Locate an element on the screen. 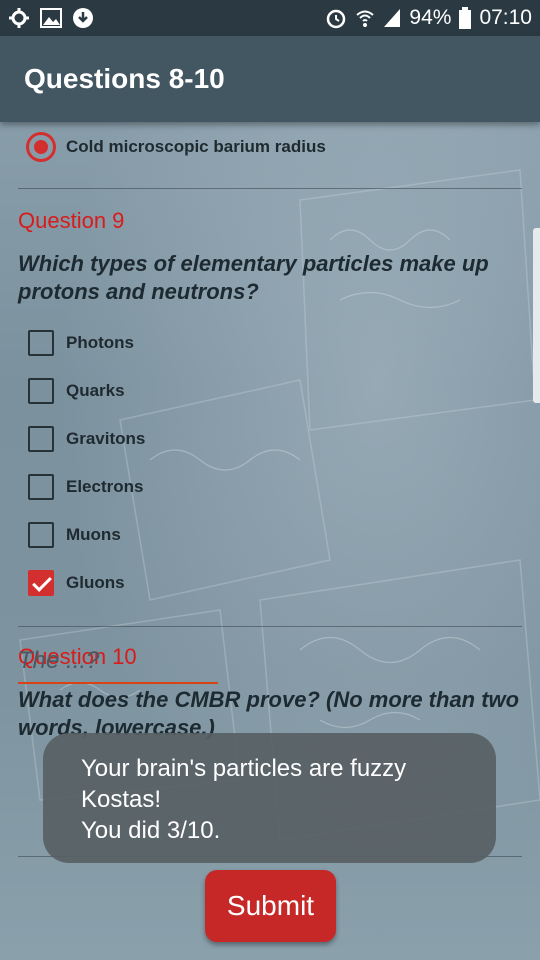 Image resolution: width=540 pixels, height=960 pixels. settings-icon is located at coordinates (19, 18).